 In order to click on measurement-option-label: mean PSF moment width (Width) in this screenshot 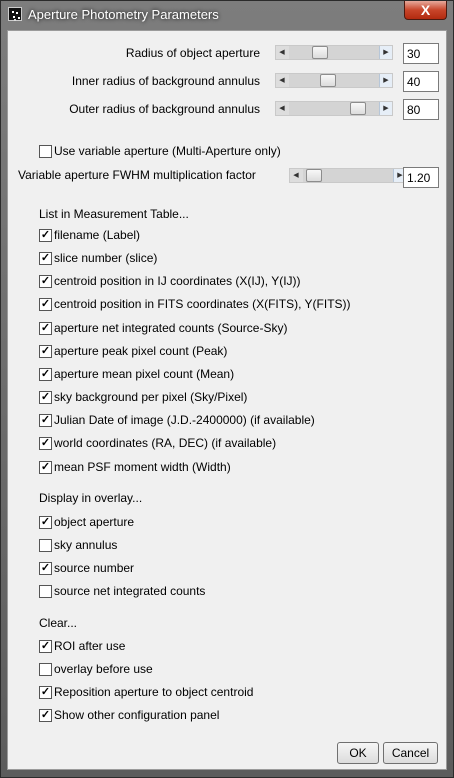, I will do `click(142, 466)`.